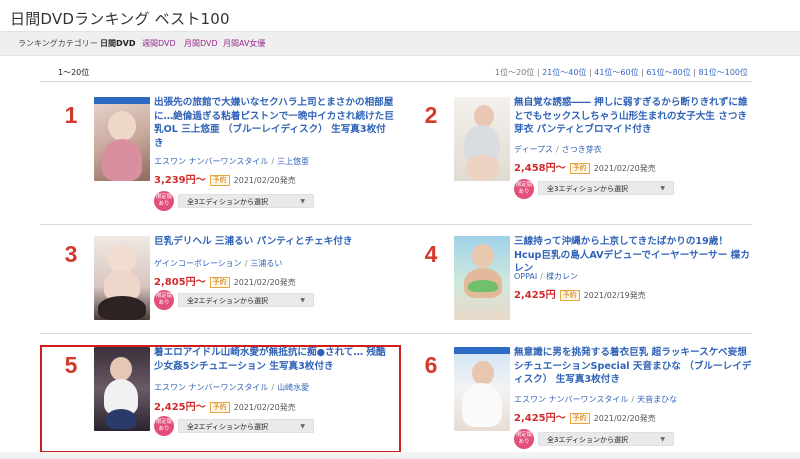  I want to click on edition-select: 全2エディションから選択 ▼, so click(246, 300).